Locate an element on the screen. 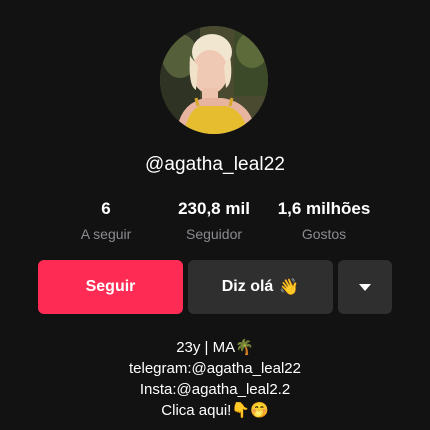  bio-link: Clica aqui!👇🤭 is located at coordinates (215, 410).